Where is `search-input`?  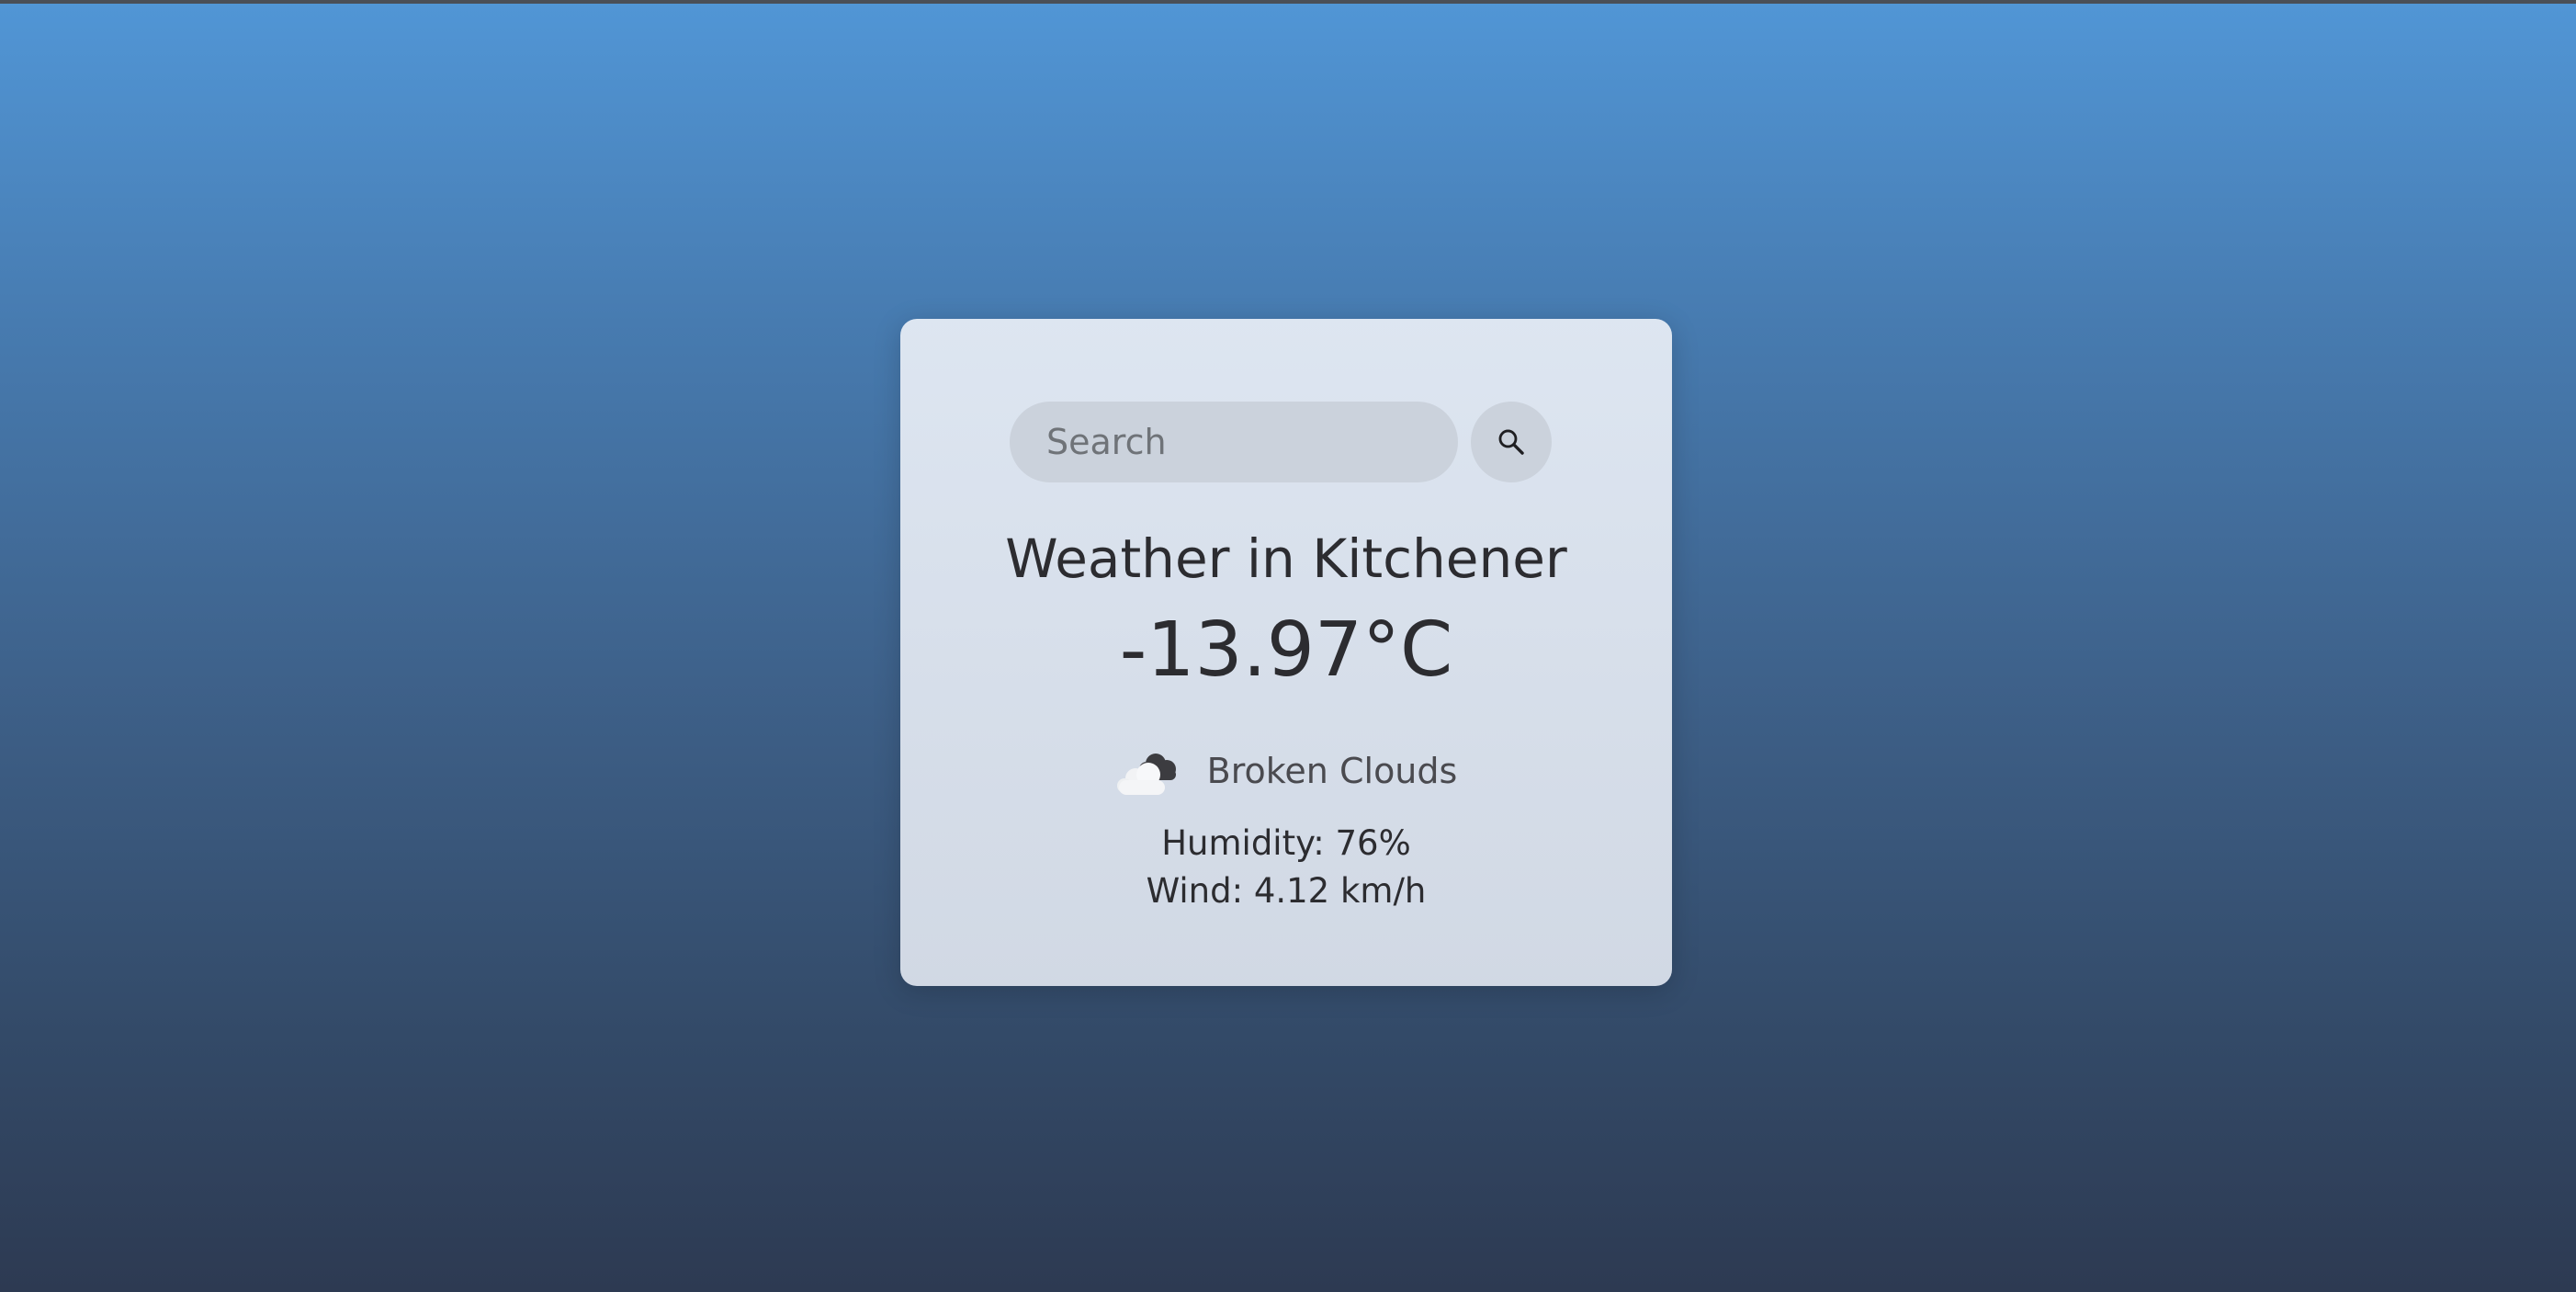 search-input is located at coordinates (1234, 442).